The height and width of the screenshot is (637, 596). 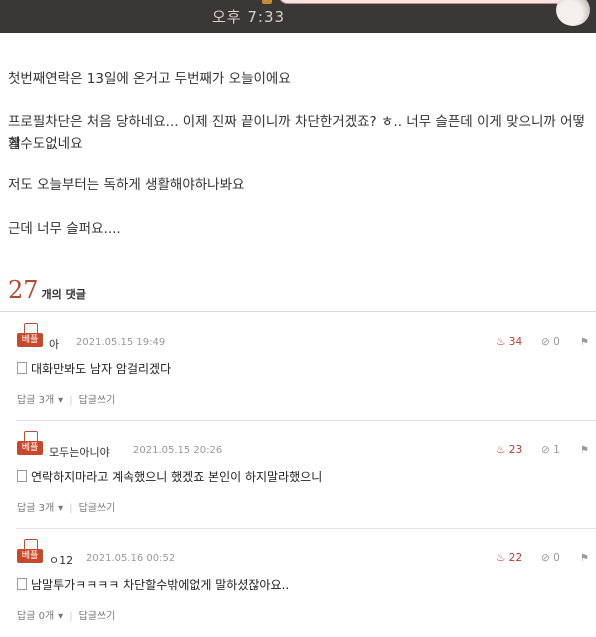 I want to click on message-time: 오후 7:33, so click(x=249, y=17).